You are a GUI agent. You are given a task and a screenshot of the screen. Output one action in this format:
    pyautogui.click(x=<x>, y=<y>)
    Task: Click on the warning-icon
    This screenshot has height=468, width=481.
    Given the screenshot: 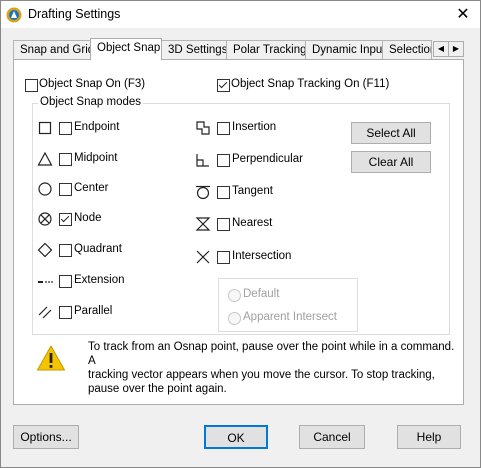 What is the action you would take?
    pyautogui.click(x=51, y=358)
    